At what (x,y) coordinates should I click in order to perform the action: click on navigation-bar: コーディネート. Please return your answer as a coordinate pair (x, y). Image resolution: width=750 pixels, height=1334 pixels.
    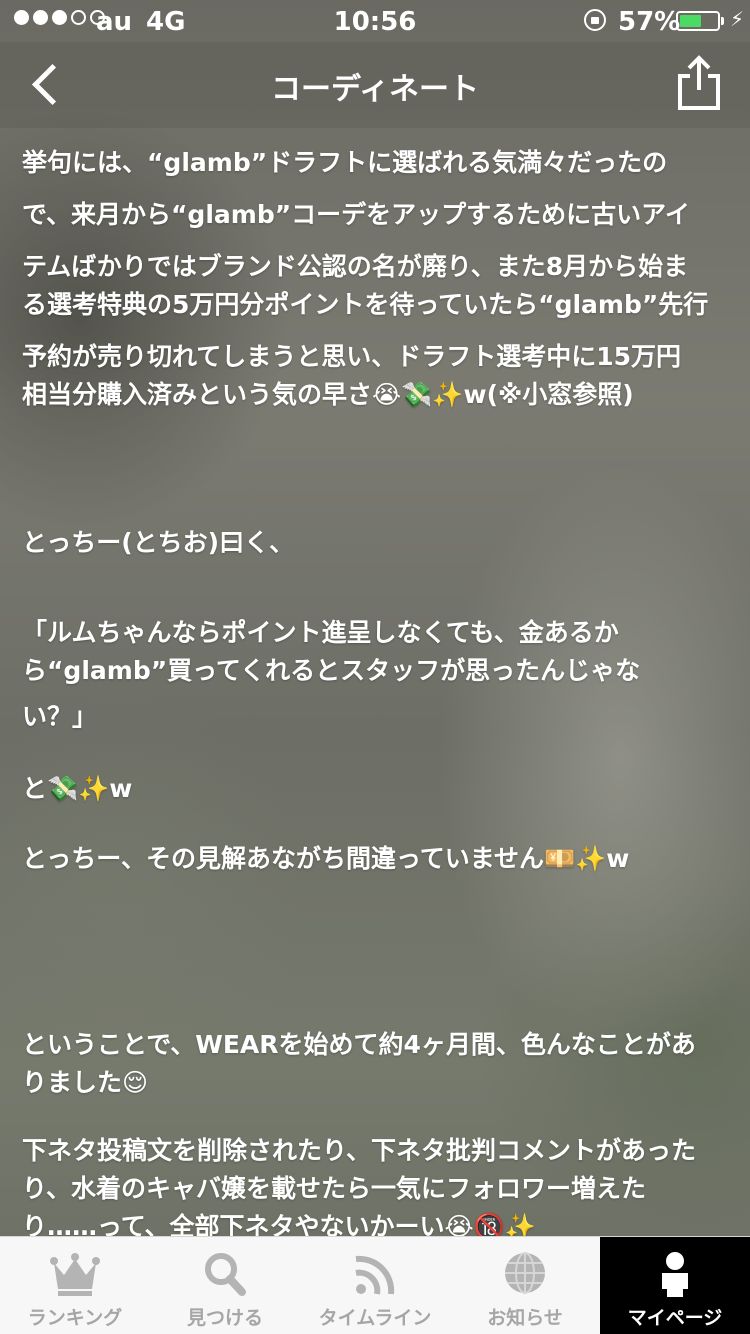
    Looking at the image, I should click on (375, 85).